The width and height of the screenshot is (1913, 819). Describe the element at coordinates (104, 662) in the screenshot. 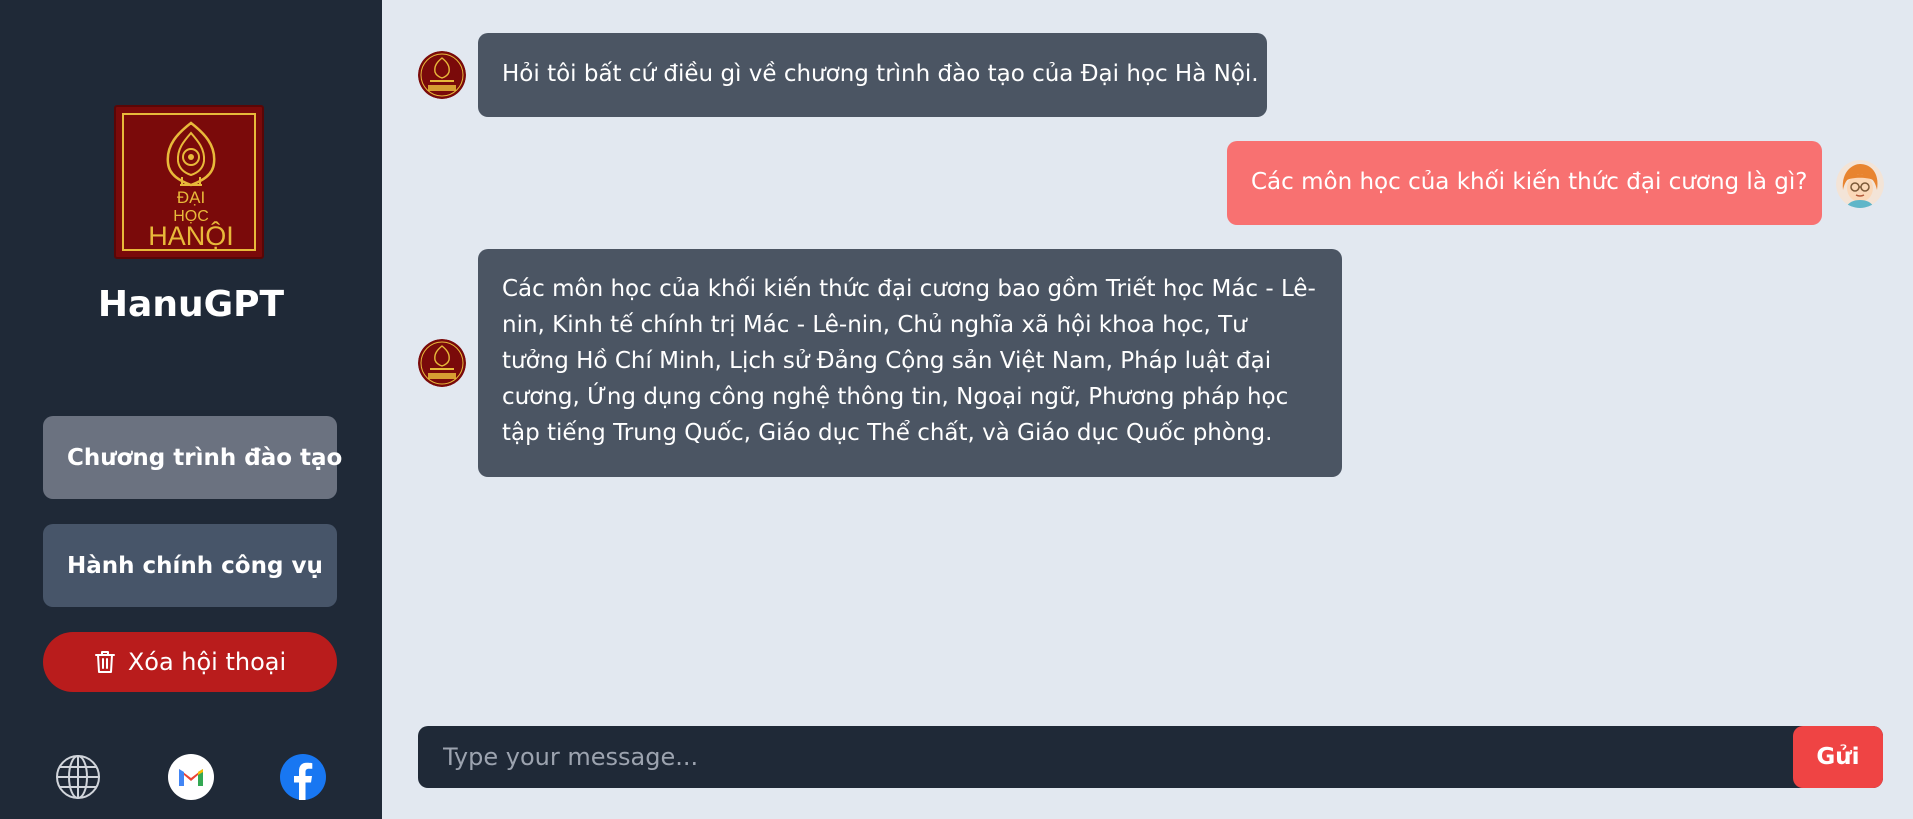

I see `trash-icon` at that location.